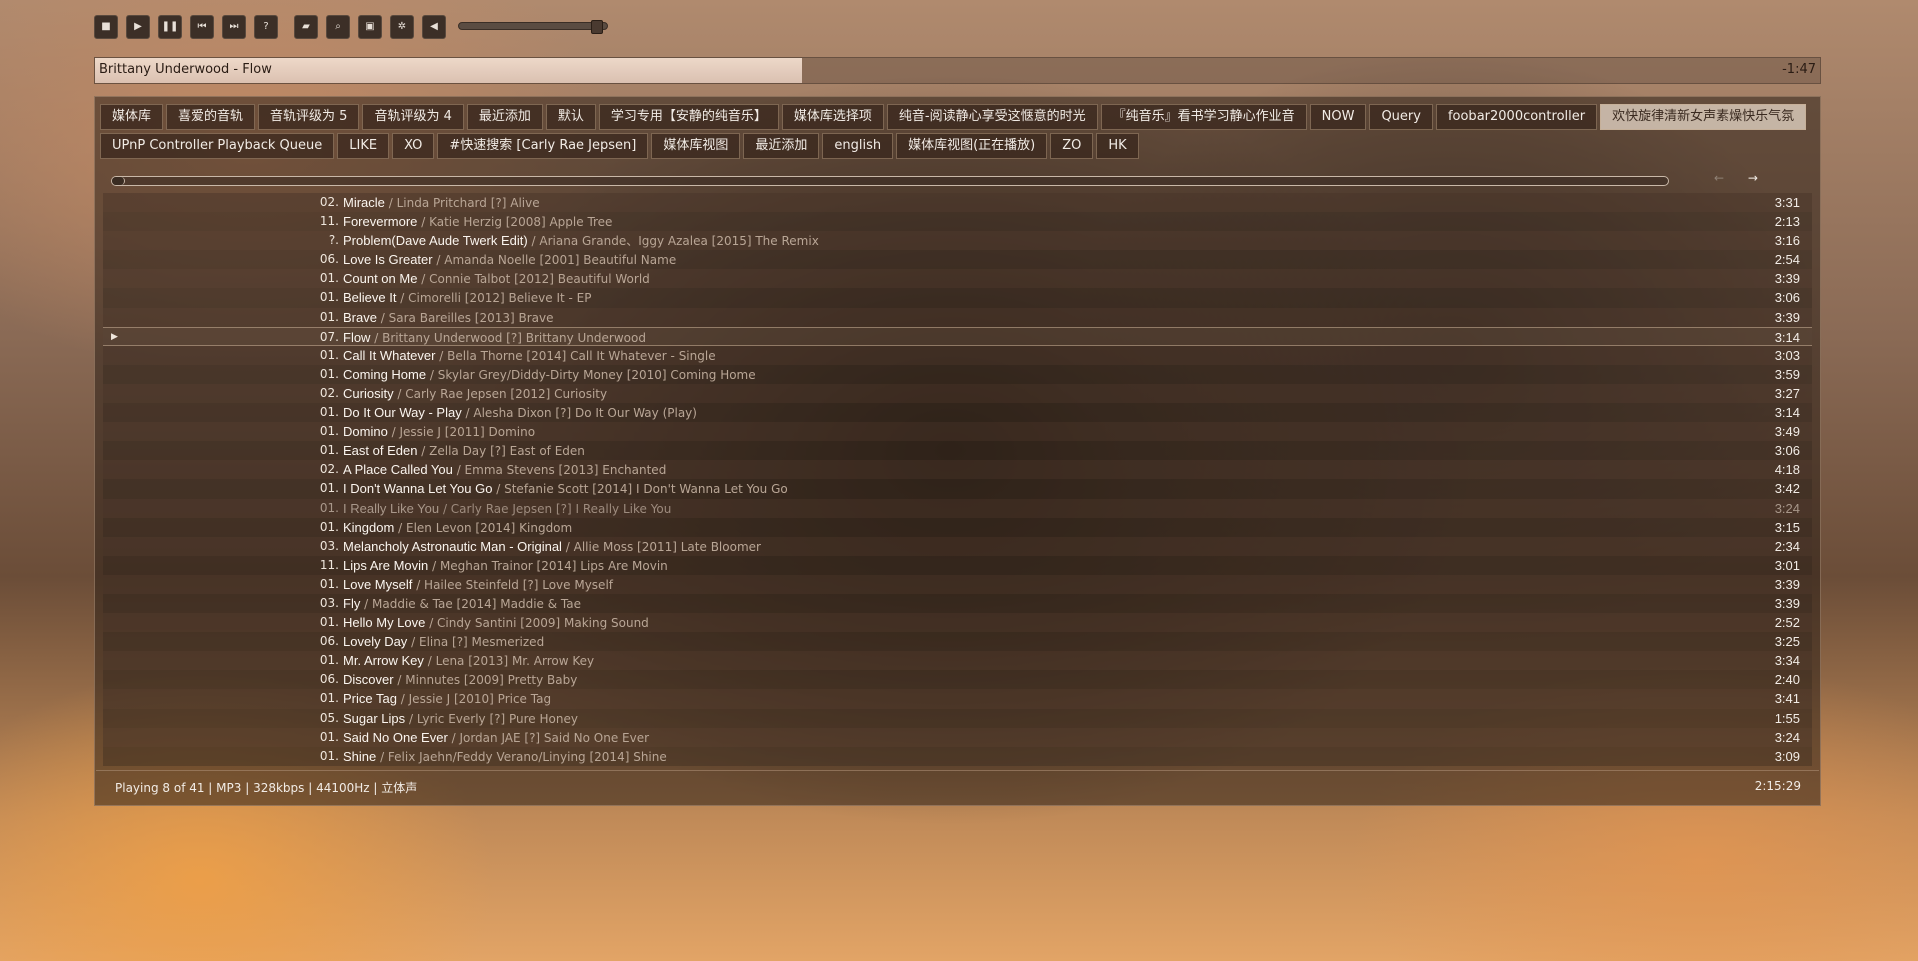  I want to click on playlist-tab: Query, so click(1401, 117).